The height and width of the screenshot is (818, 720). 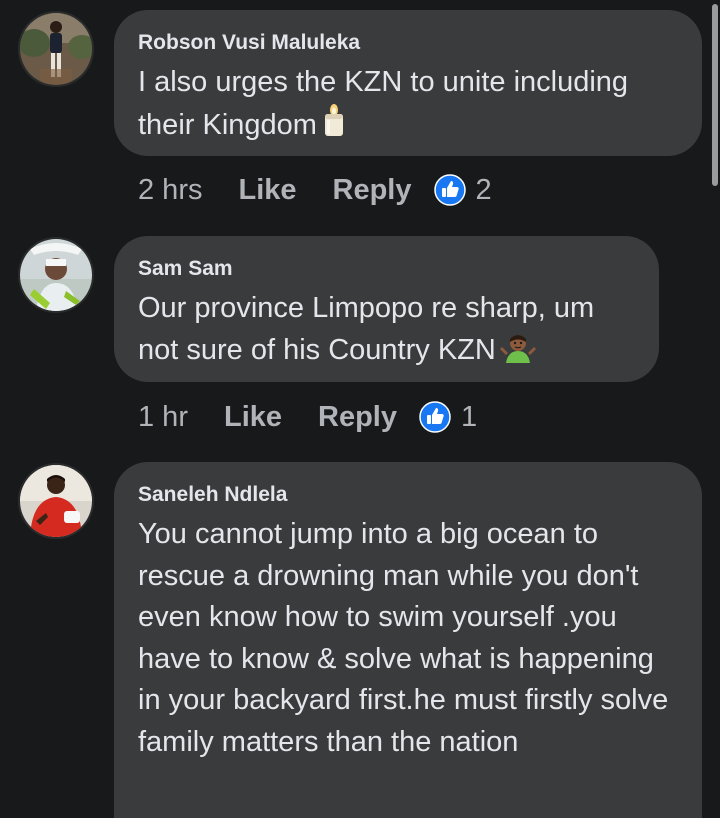 I want to click on avatar-person-red-shirt-icon, so click(x=56, y=501).